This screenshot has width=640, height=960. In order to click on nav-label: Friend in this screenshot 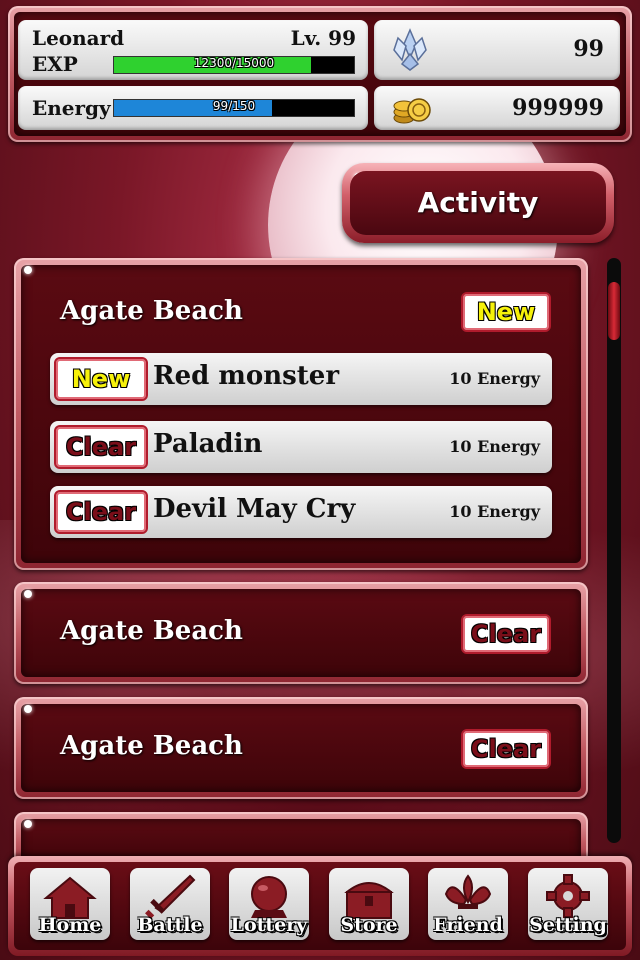, I will do `click(468, 925)`.